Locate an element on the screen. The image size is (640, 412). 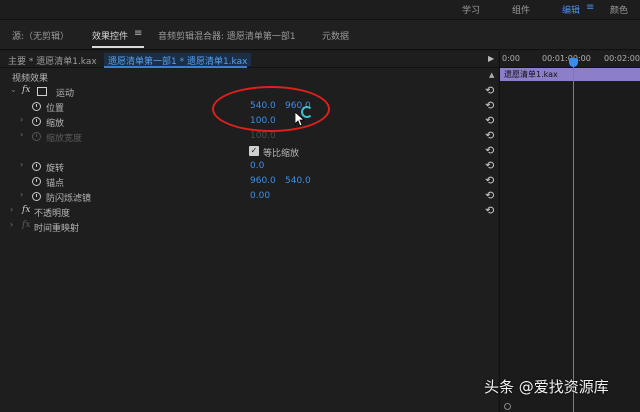
workspace-assembly: 组件 is located at coordinates (521, 9).